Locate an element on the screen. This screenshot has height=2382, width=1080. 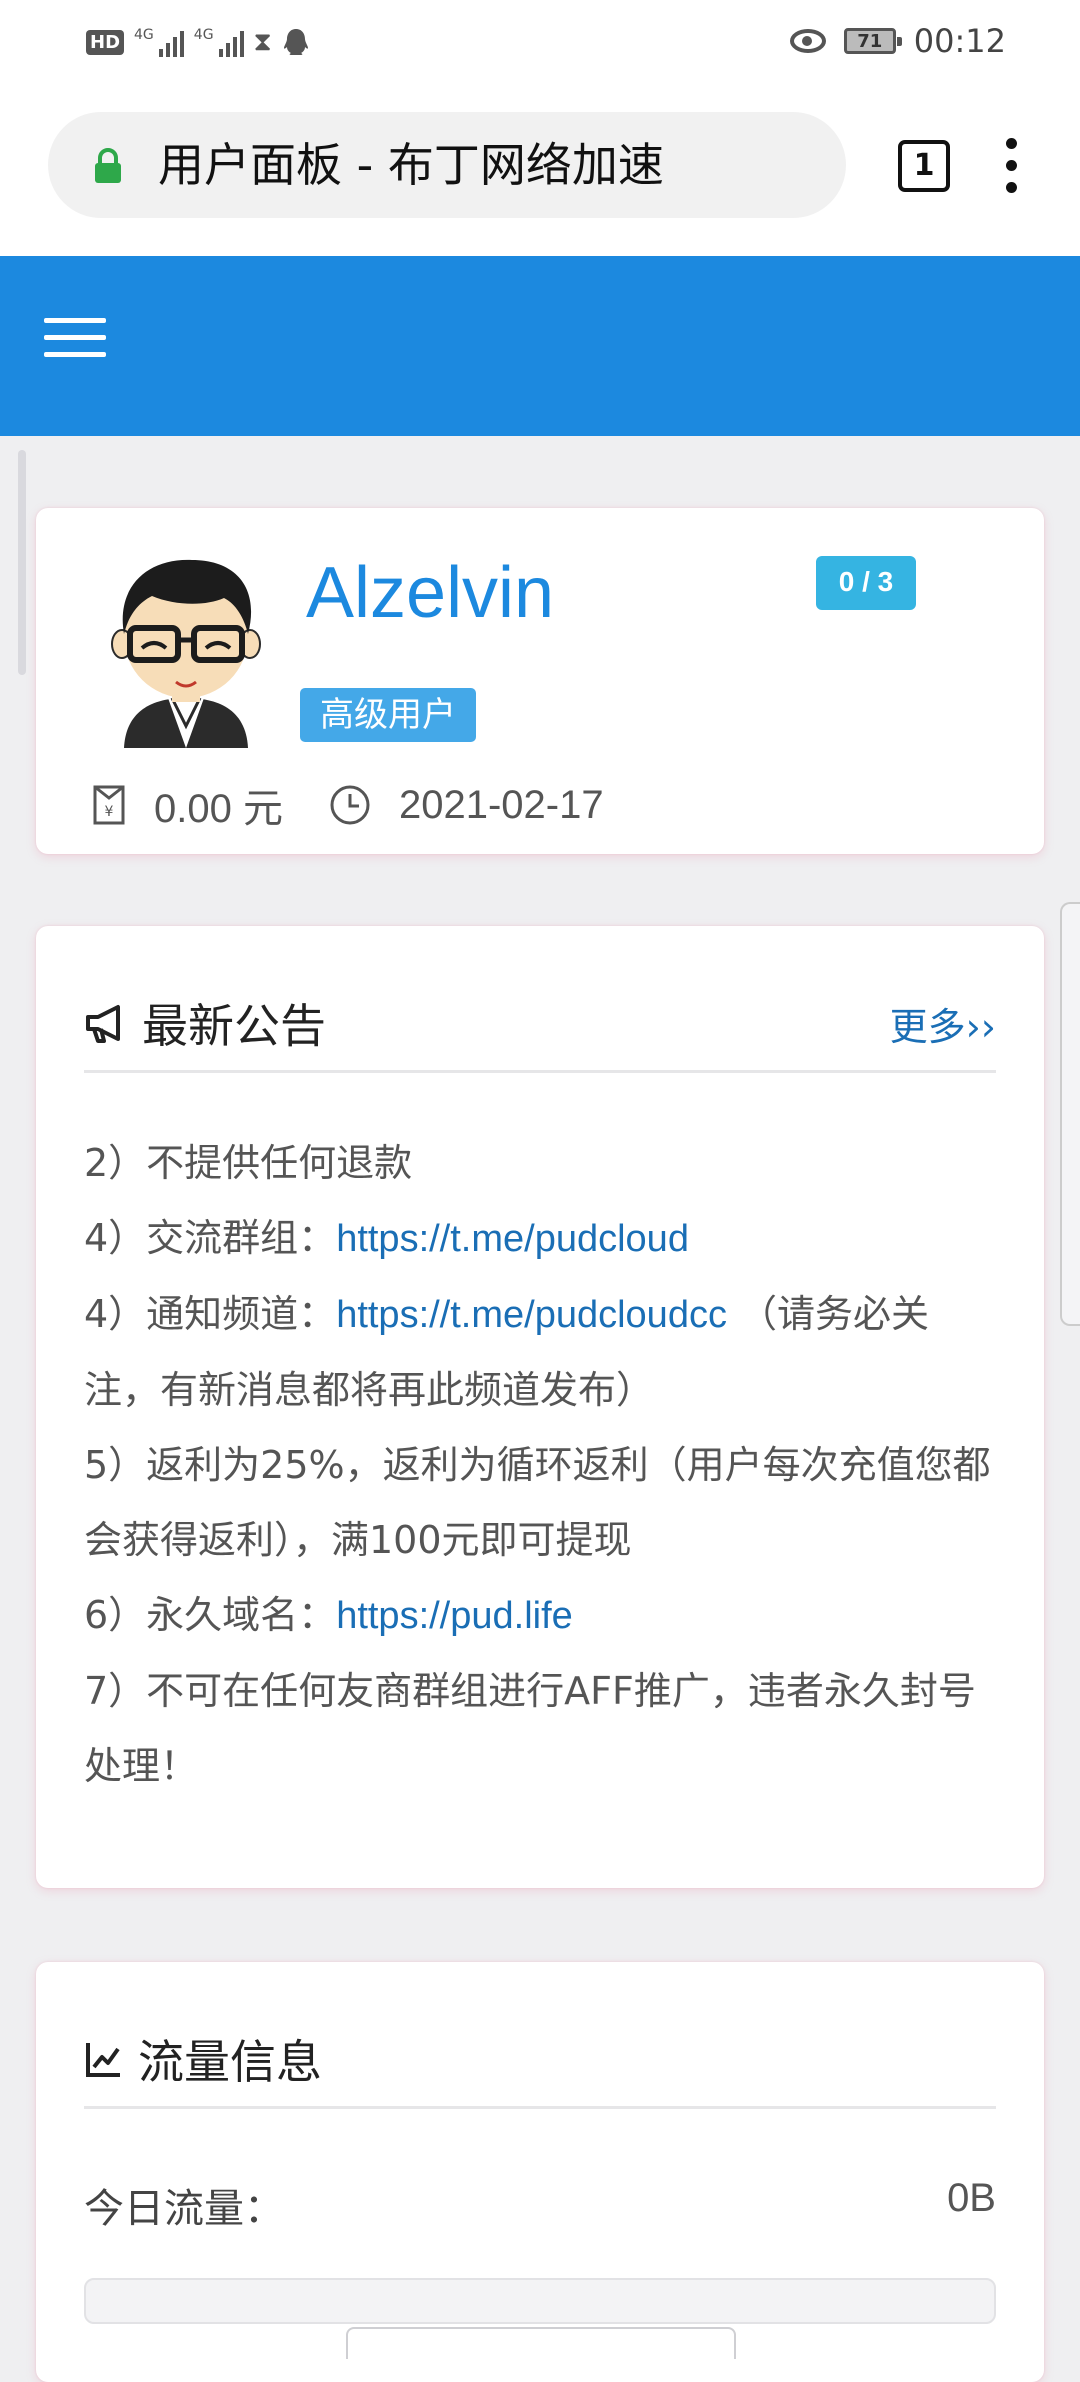
notice-line: 7）不可在任何友商群组进行AFF推广，违者永久封号处理！ is located at coordinates (530, 1728).